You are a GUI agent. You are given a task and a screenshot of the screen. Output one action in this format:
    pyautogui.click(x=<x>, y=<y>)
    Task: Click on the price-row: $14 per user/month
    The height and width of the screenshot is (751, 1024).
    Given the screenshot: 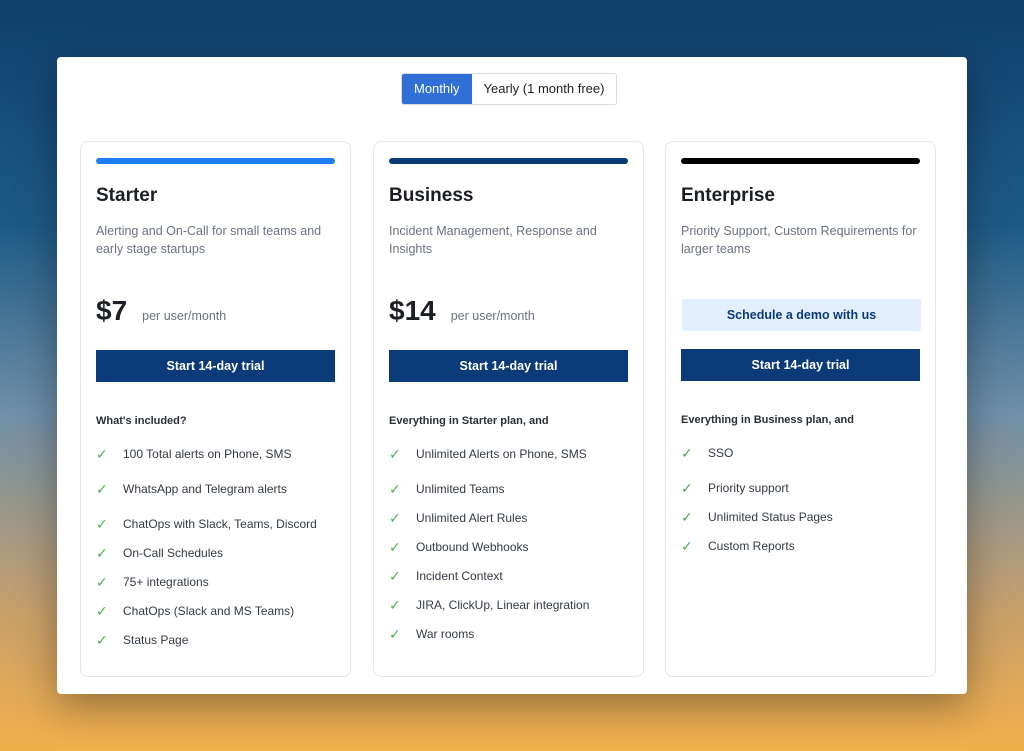 What is the action you would take?
    pyautogui.click(x=462, y=311)
    